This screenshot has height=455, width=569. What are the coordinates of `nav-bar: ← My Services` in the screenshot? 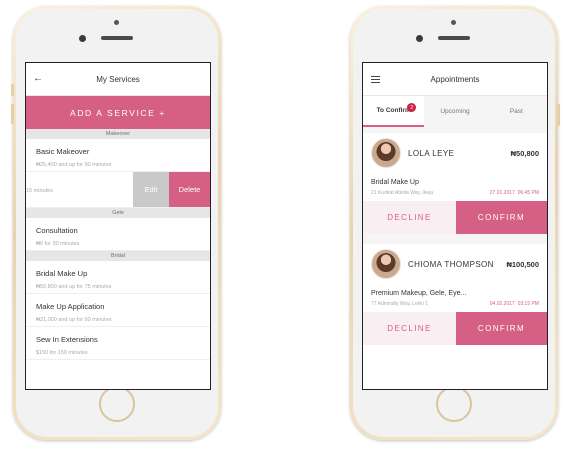 It's located at (118, 79).